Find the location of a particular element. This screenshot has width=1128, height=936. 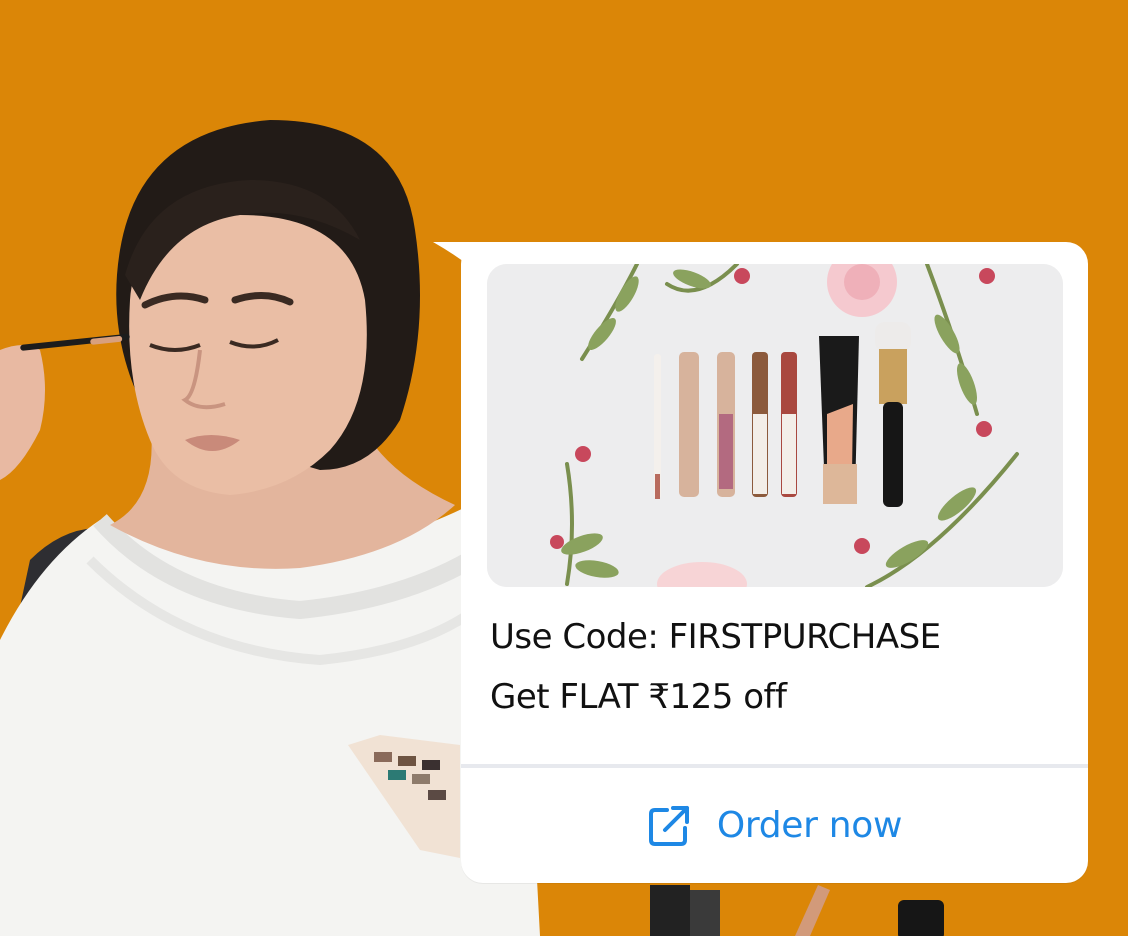

order-now-button: Order now is located at coordinates (774, 825).